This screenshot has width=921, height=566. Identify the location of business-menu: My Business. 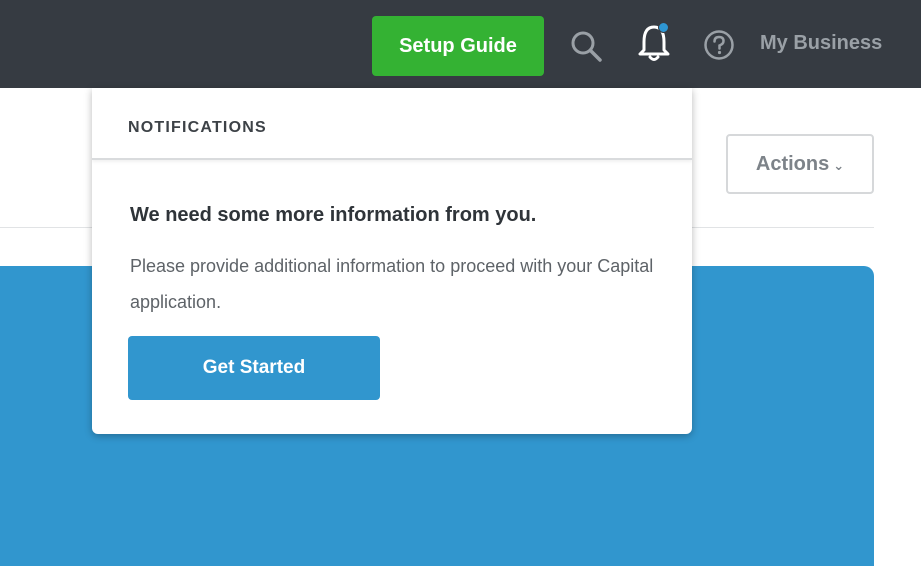
(821, 43).